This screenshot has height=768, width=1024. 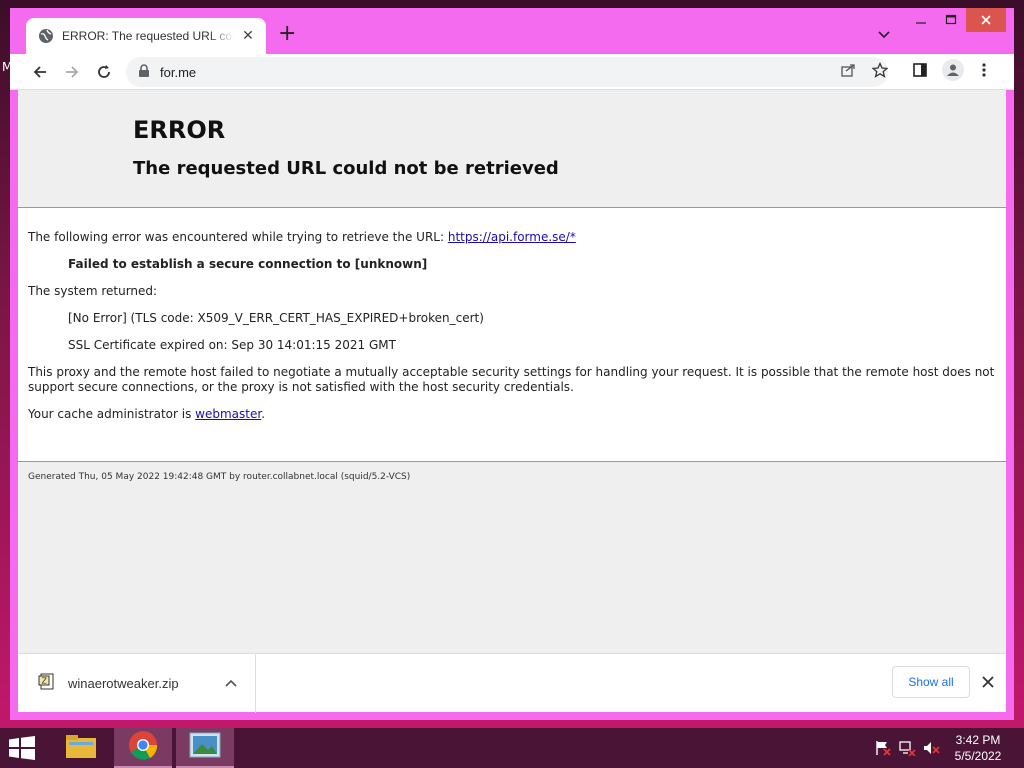 What do you see at coordinates (112, 414) in the screenshot?
I see `admin-prefix: Your cache administrator is` at bounding box center [112, 414].